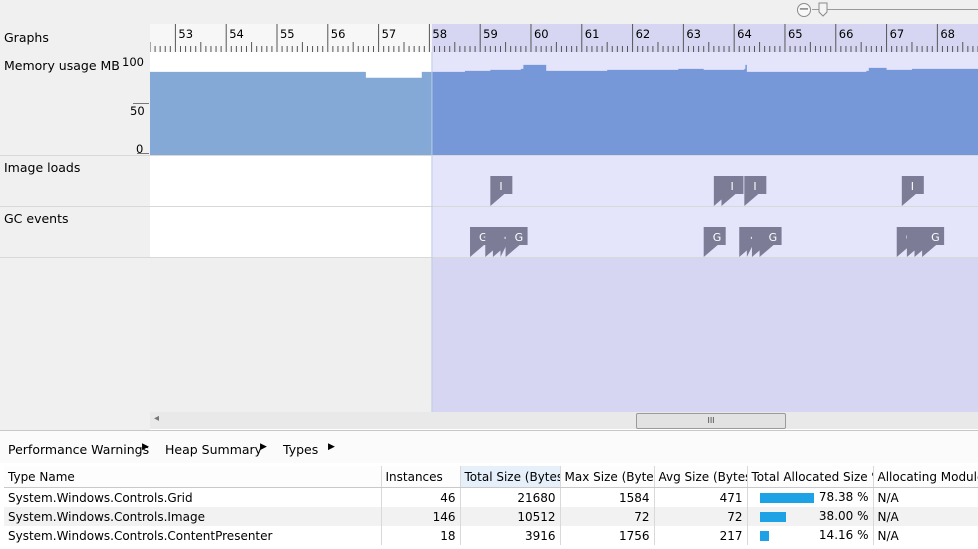  Describe the element at coordinates (193, 535) in the screenshot. I see `cell-type-name: System.Windows.Controls.ContentPresenter` at that location.